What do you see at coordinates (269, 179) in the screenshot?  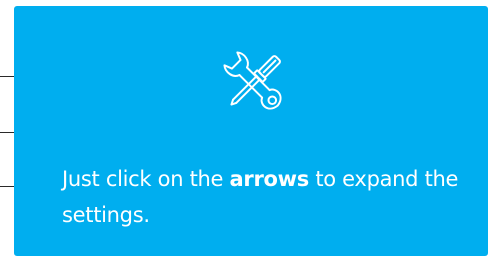 I see `tooltip-text-arrows: arrows` at bounding box center [269, 179].